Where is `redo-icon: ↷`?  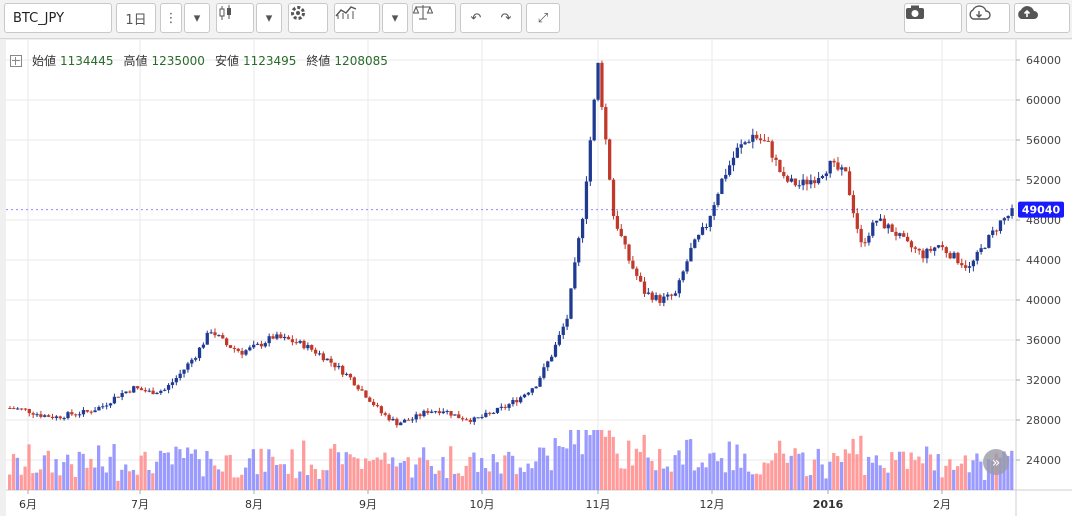 redo-icon: ↷ is located at coordinates (506, 18).